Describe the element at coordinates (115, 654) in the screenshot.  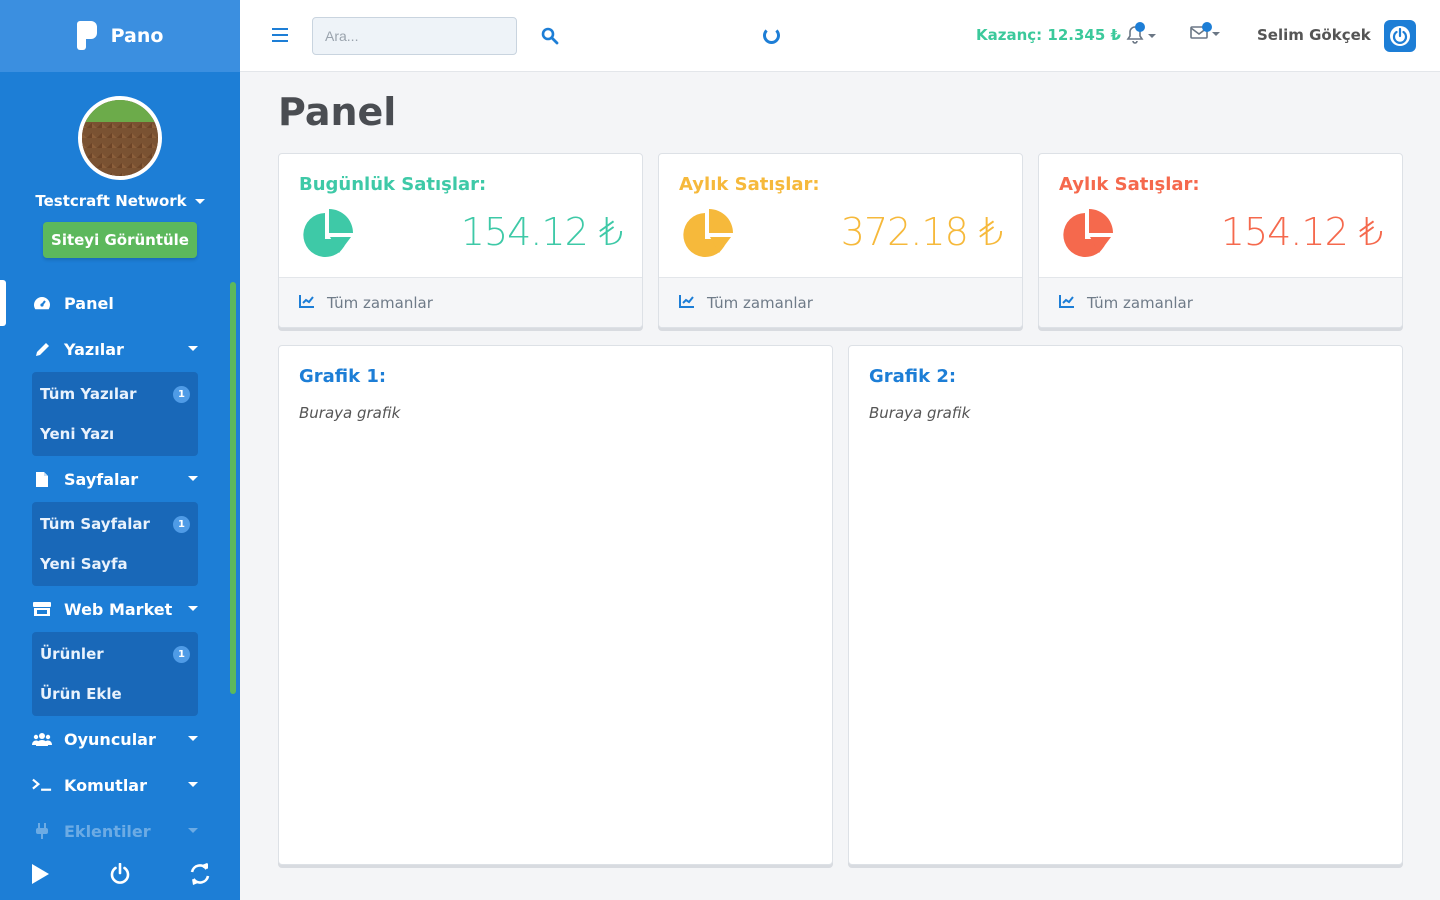
I see `sidebar-subitem-products: Ürünler 1` at that location.